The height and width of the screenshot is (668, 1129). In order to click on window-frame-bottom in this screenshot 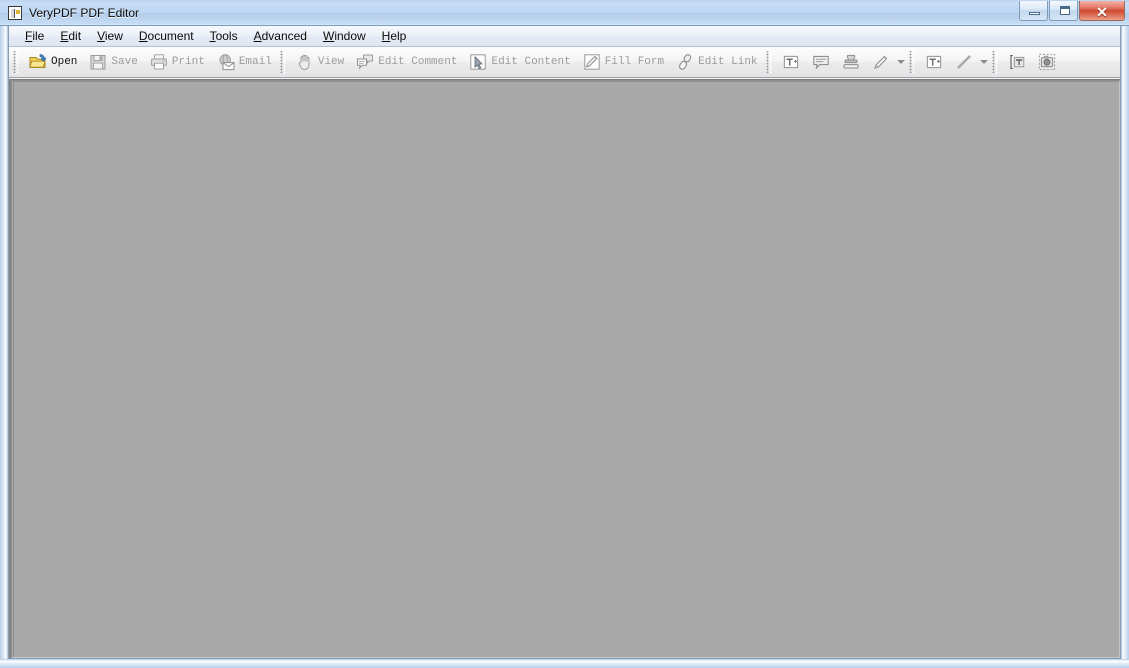, I will do `click(564, 663)`.